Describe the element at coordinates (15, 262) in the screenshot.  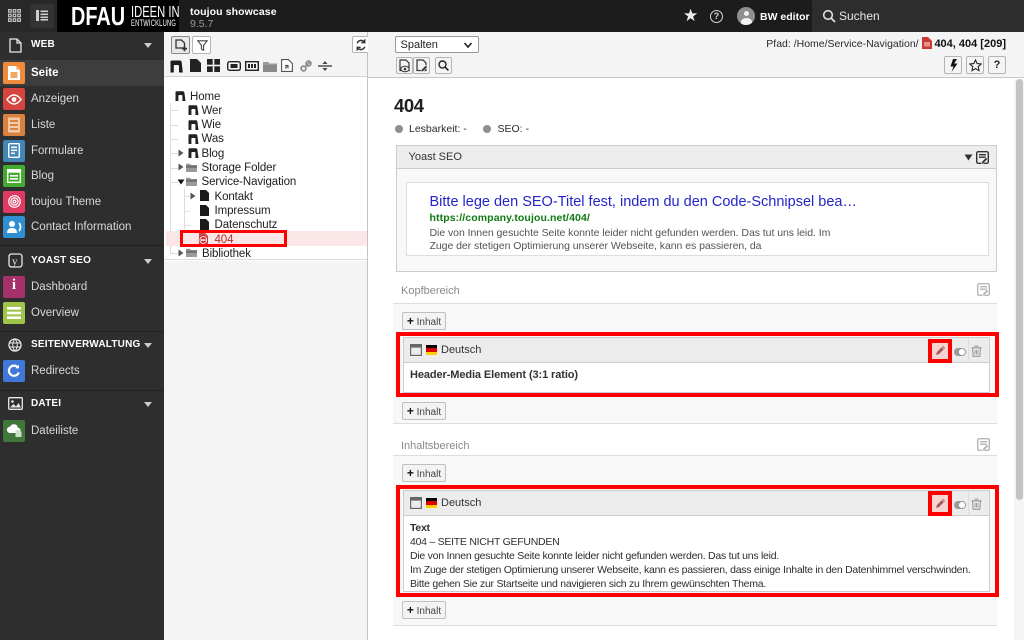
I see `svg-text: y` at that location.